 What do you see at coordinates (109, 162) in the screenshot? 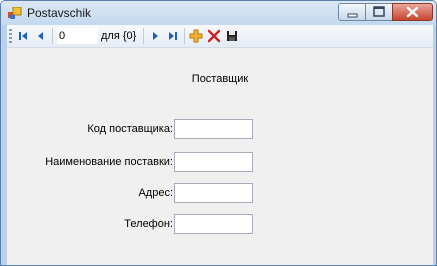
I see `supply-name-label: Наименование поставки:` at bounding box center [109, 162].